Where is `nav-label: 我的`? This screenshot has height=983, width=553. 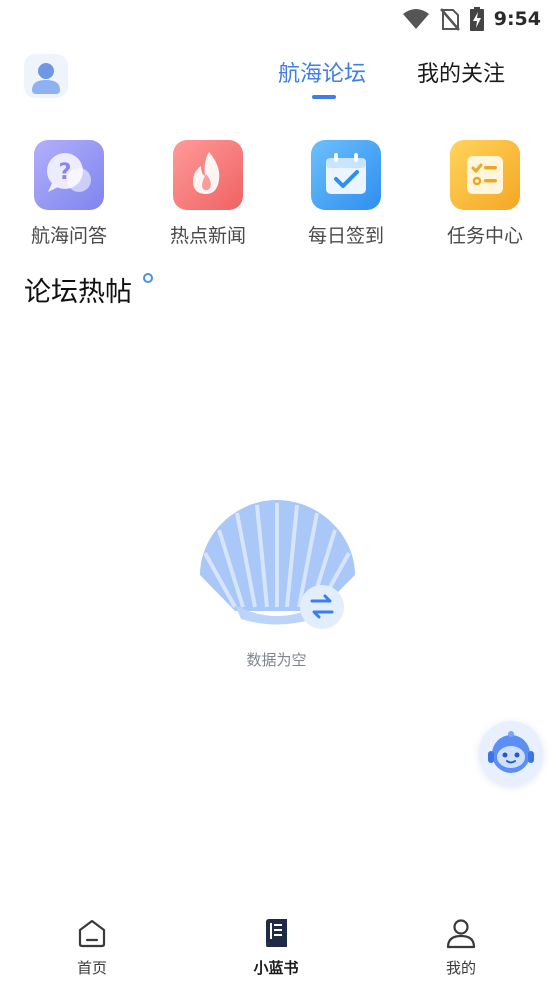 nav-label: 我的 is located at coordinates (460, 968).